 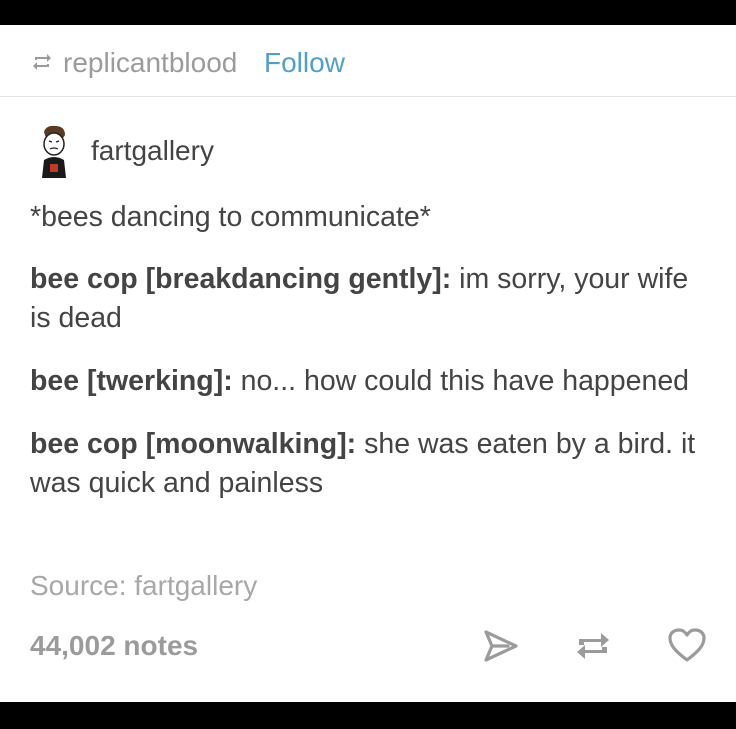 I want to click on post-line-speaker: bee cop [breakdancing gently]:, so click(x=241, y=279).